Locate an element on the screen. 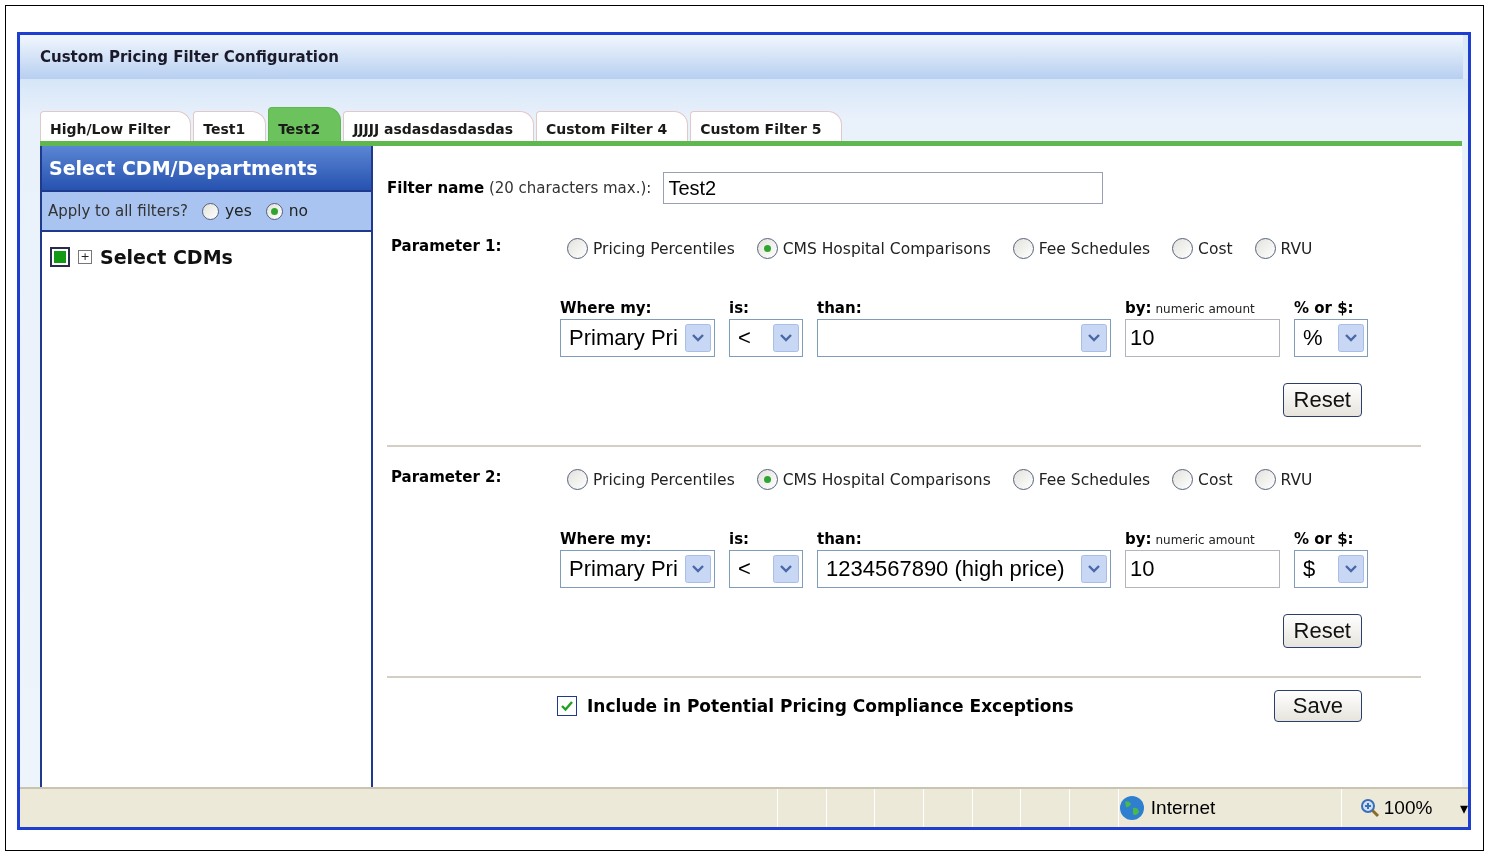 The height and width of the screenshot is (856, 1493). filter-name-label: Filter name (20 characters max.): is located at coordinates (519, 188).